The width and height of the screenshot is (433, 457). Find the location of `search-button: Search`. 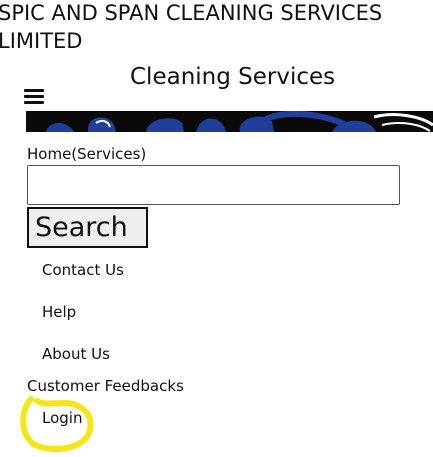

search-button: Search is located at coordinates (87, 227).